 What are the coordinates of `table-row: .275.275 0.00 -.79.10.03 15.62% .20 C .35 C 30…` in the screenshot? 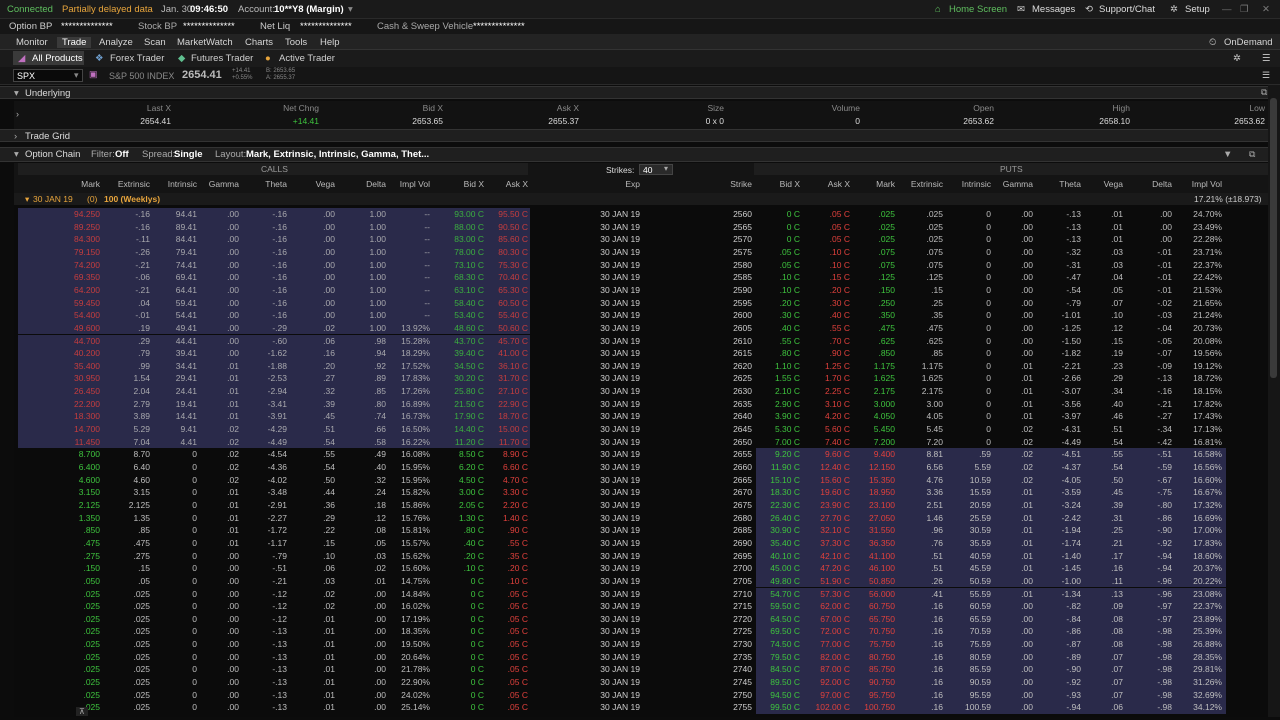 It's located at (641, 556).